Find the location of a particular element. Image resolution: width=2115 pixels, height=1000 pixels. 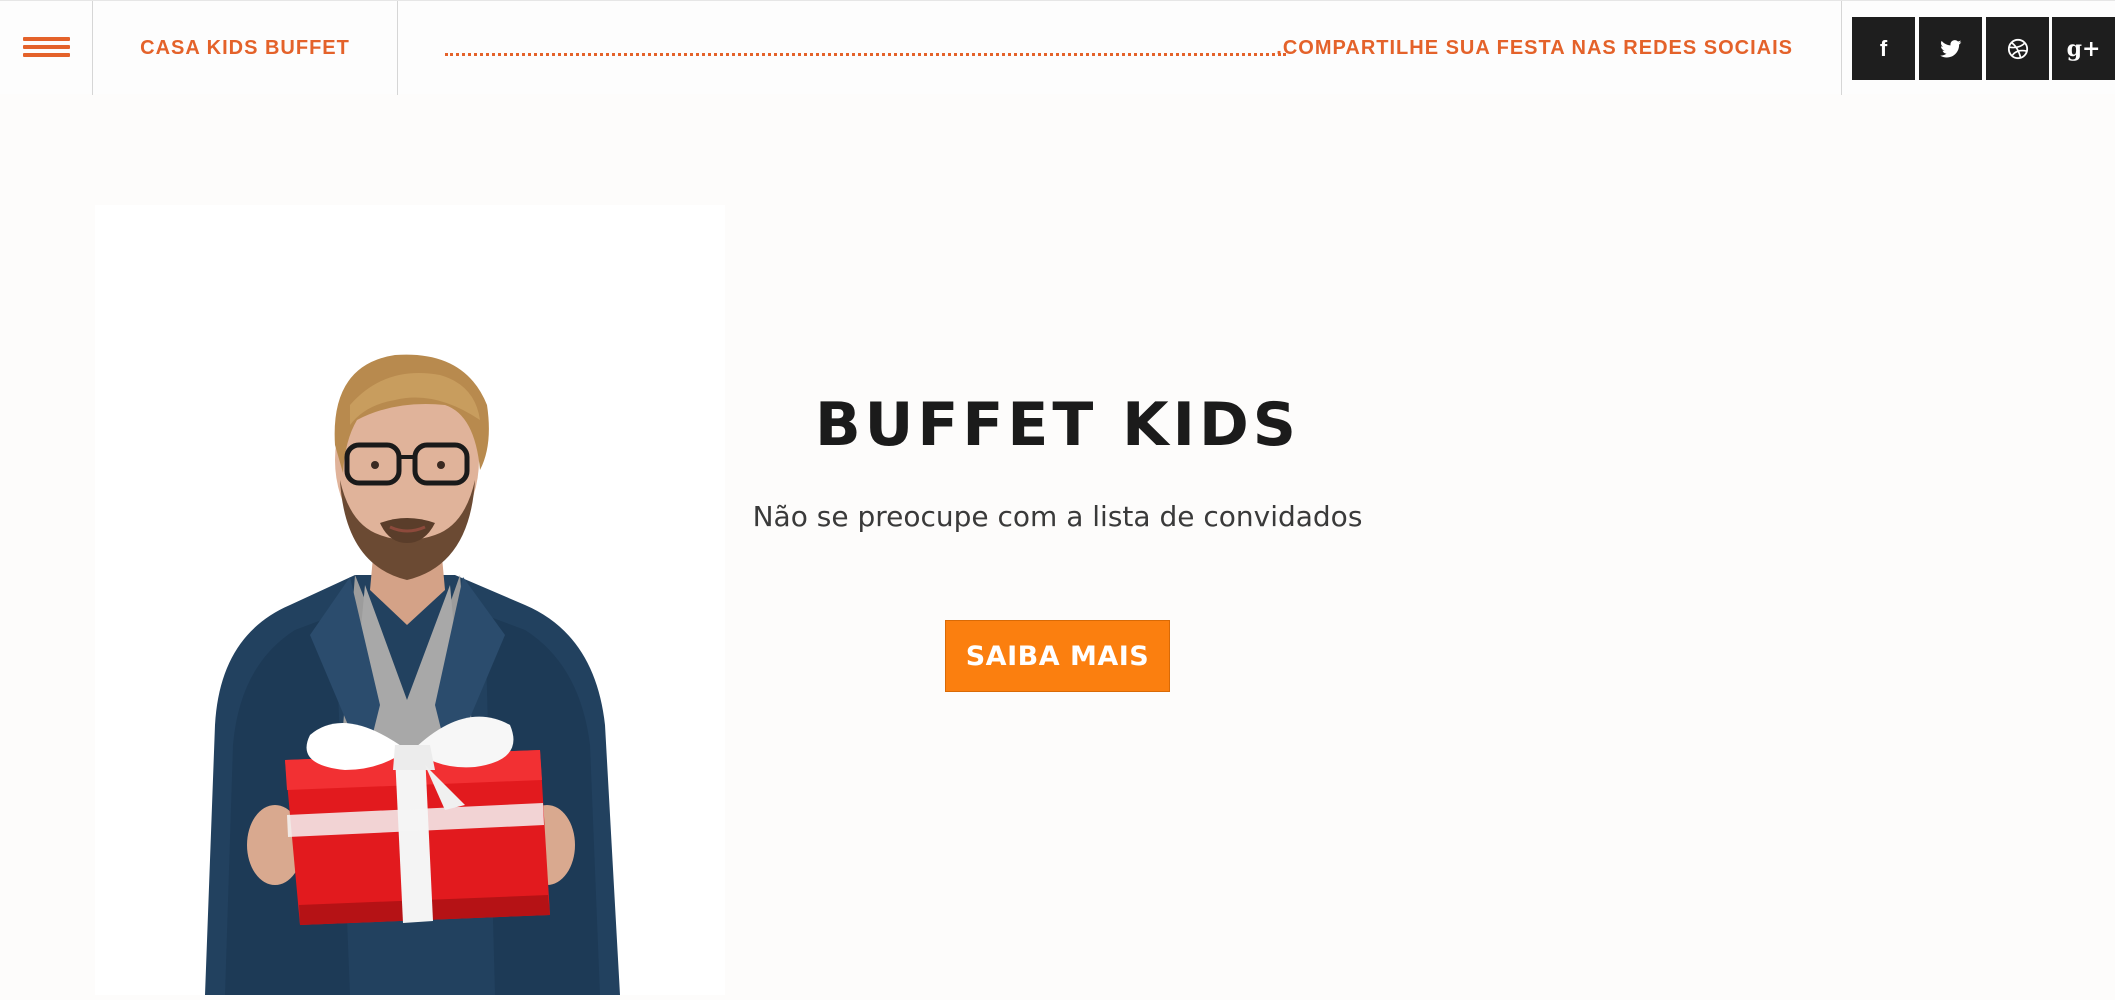

header-divider is located at coordinates (1841, 48).